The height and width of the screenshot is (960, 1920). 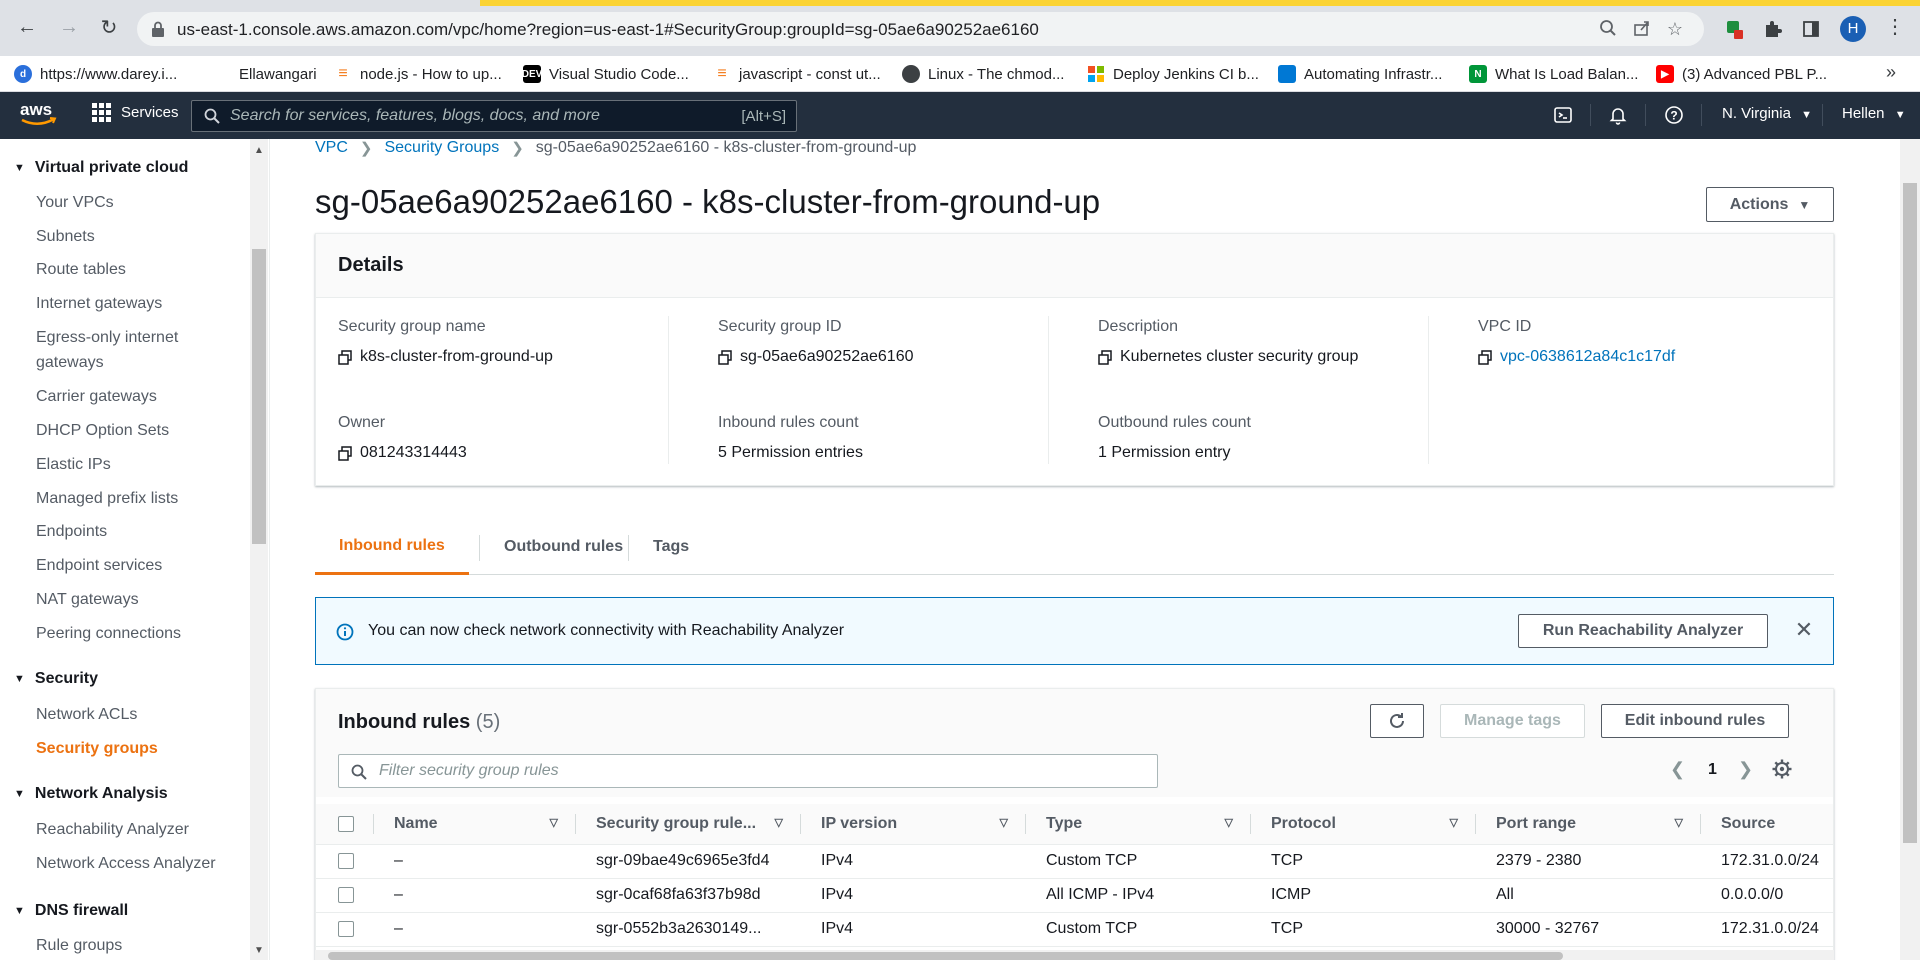 I want to click on breadcrumb-security-groups: Security Groups, so click(x=441, y=148).